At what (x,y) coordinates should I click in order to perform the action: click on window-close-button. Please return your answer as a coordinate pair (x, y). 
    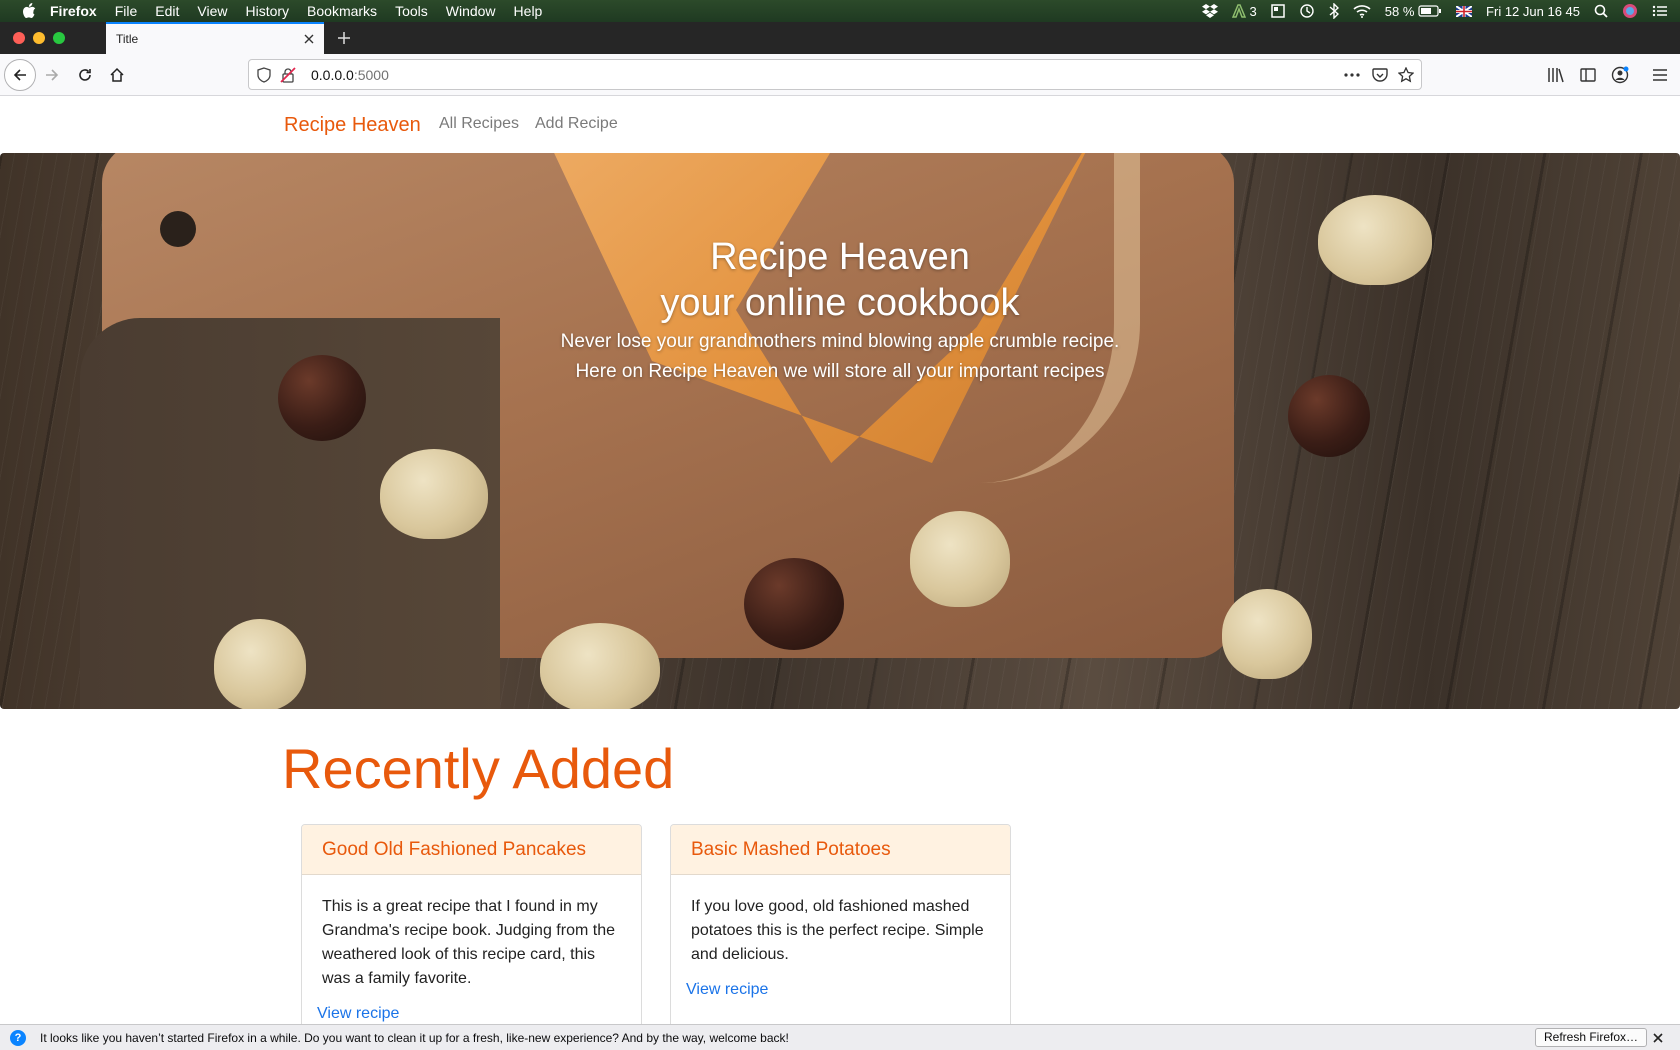
    Looking at the image, I should click on (19, 38).